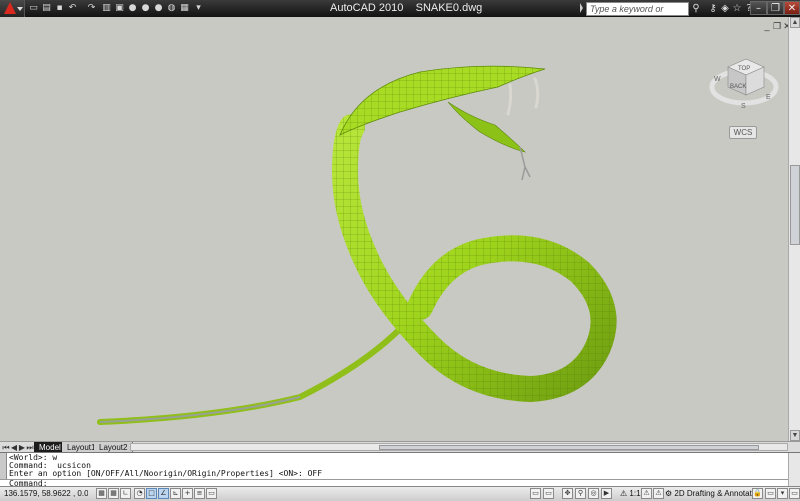  Describe the element at coordinates (187, 493) in the screenshot. I see `dyn-toggle-icon: +` at that location.